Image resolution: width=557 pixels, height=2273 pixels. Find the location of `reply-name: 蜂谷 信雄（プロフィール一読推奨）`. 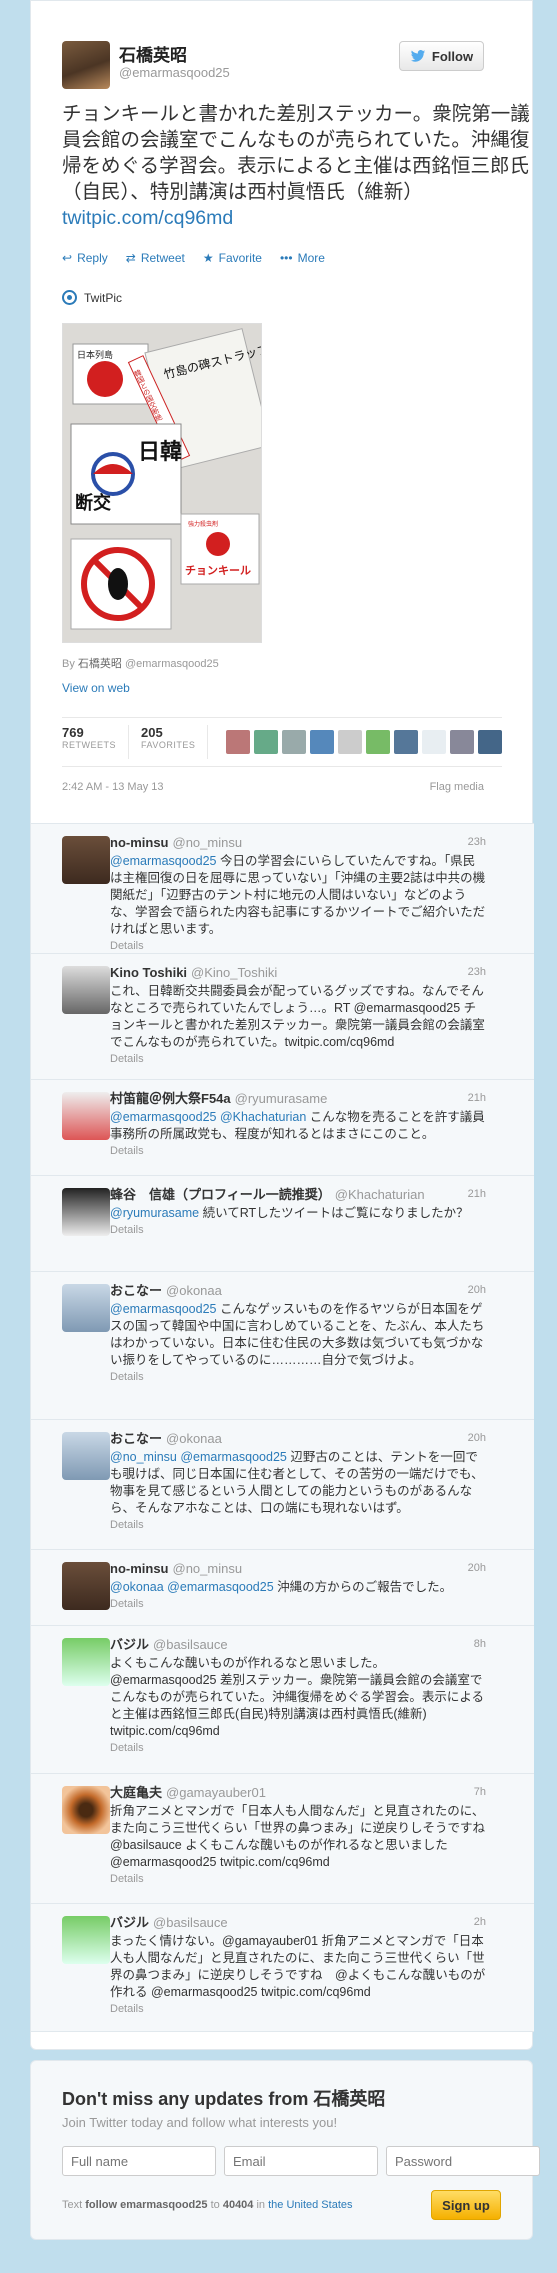

reply-name: 蜂谷 信雄（プロフィール一読推奨） is located at coordinates (220, 1194).